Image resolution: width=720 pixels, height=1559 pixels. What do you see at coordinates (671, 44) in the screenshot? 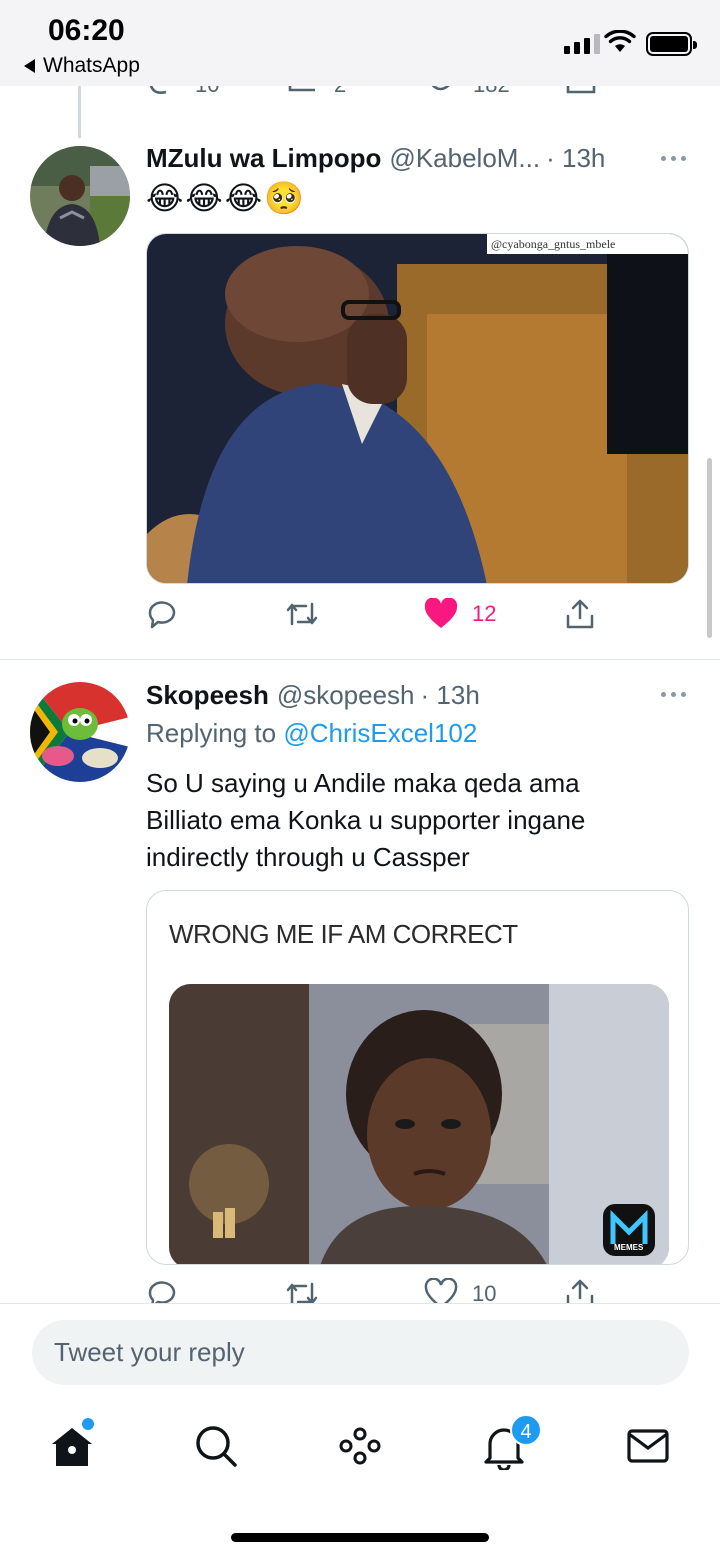
I see `battery-icon` at bounding box center [671, 44].